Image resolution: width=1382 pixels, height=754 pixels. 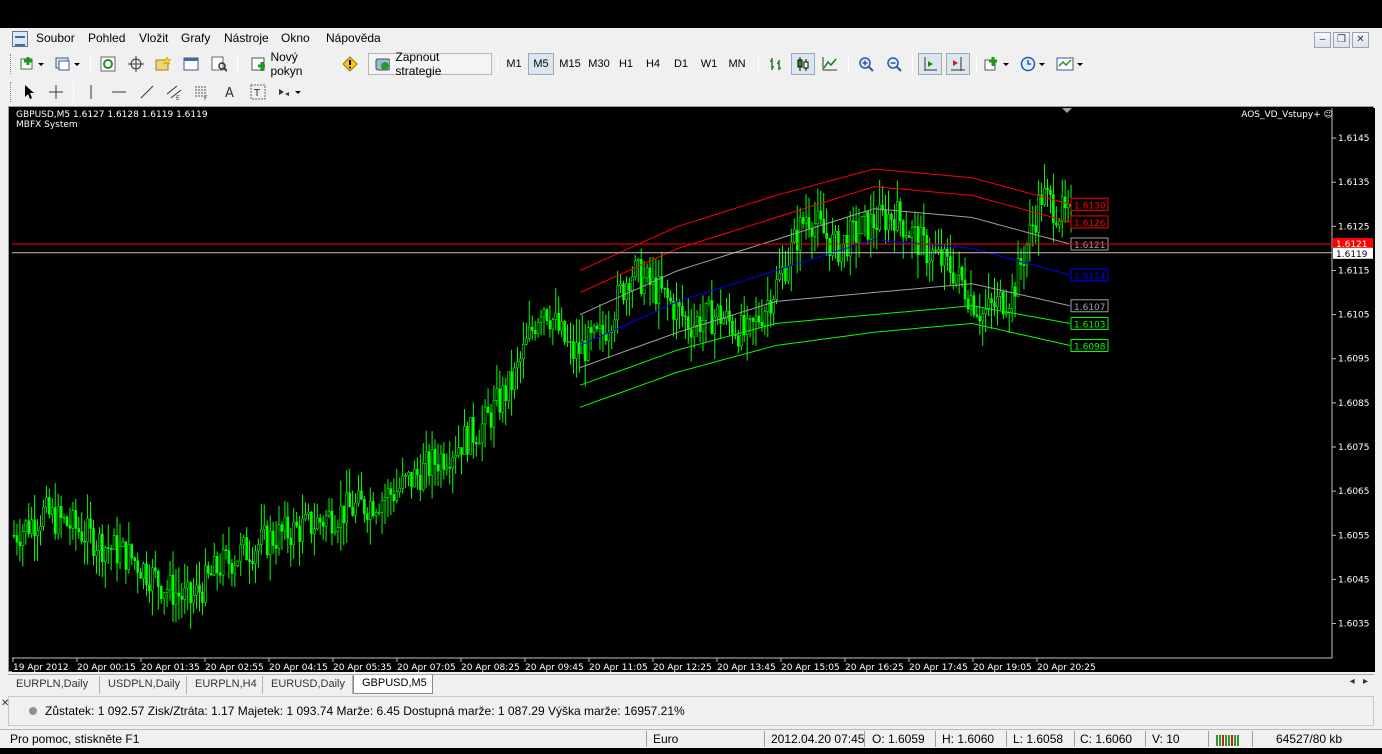 I want to click on new-order-icon, so click(x=258, y=64).